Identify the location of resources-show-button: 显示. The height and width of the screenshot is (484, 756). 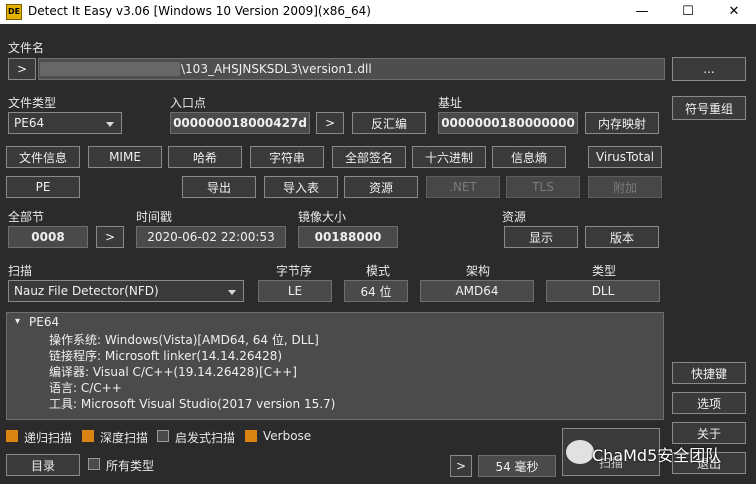
(541, 237).